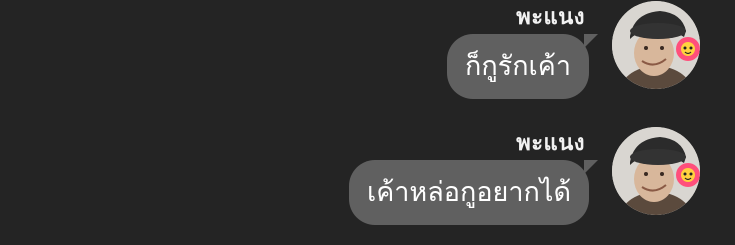 The height and width of the screenshot is (245, 735). I want to click on message-bubble: เค้าหล่อกูอยากได้, so click(473, 192).